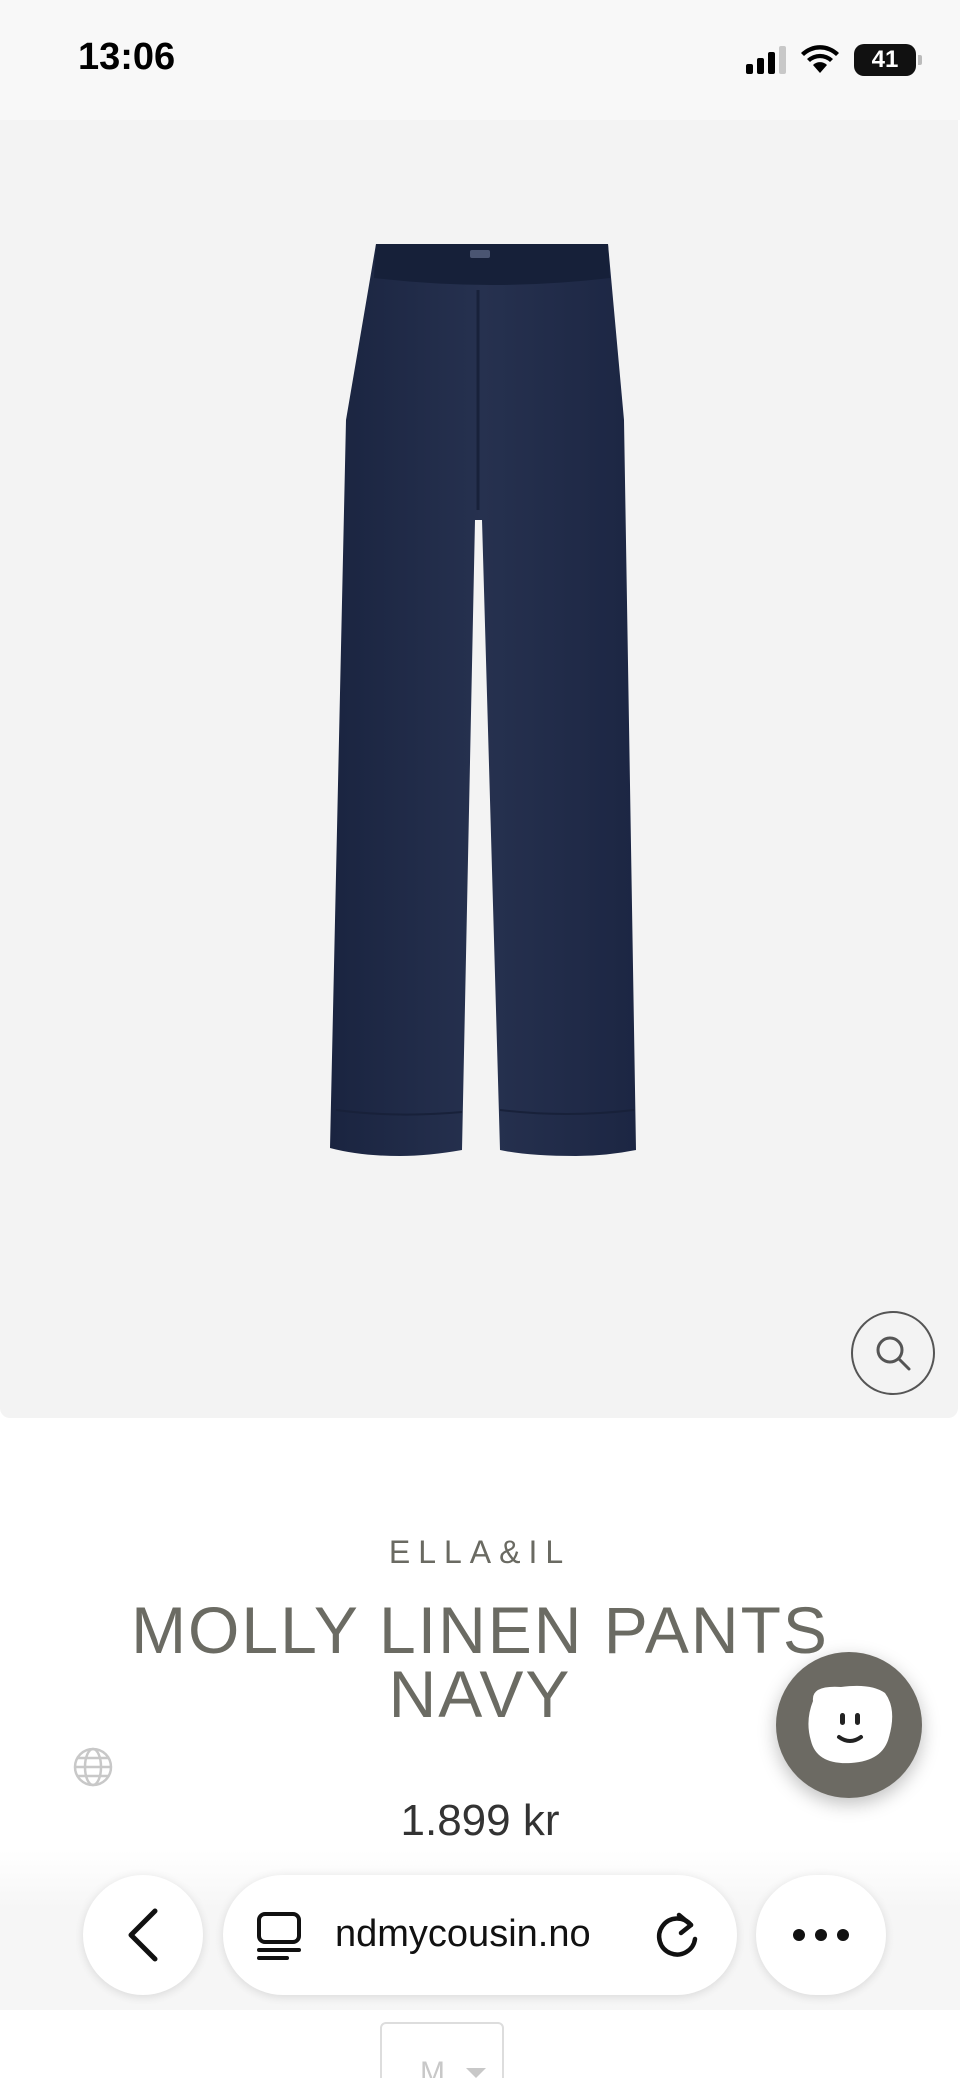 The image size is (960, 2078). What do you see at coordinates (480, 1552) in the screenshot?
I see `product-brand: ELLA&IL` at bounding box center [480, 1552].